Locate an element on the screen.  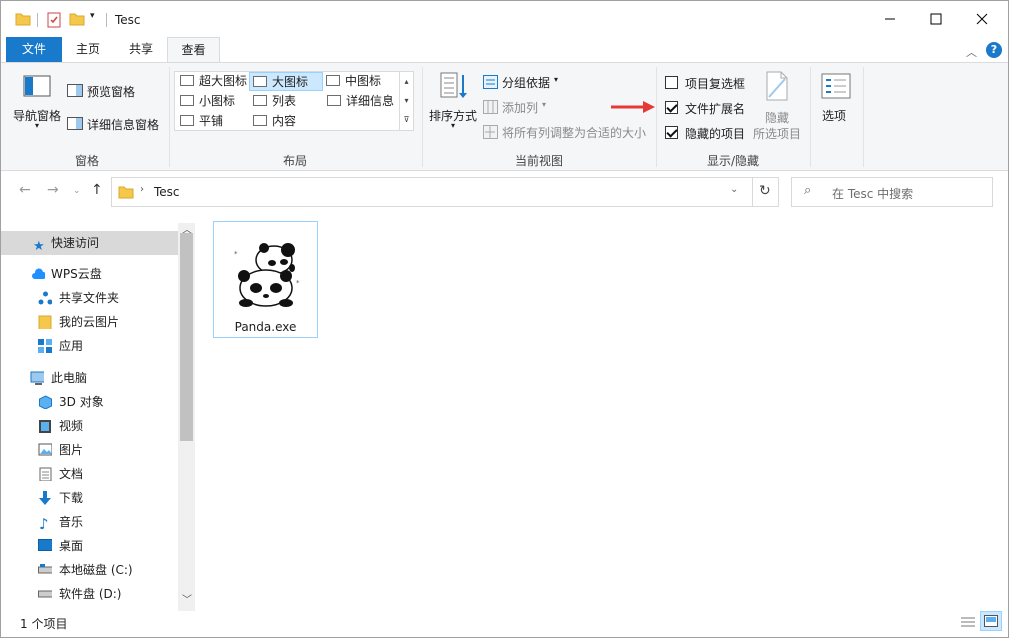
scroll-down-icon: ▾ is located at coordinates (406, 100).